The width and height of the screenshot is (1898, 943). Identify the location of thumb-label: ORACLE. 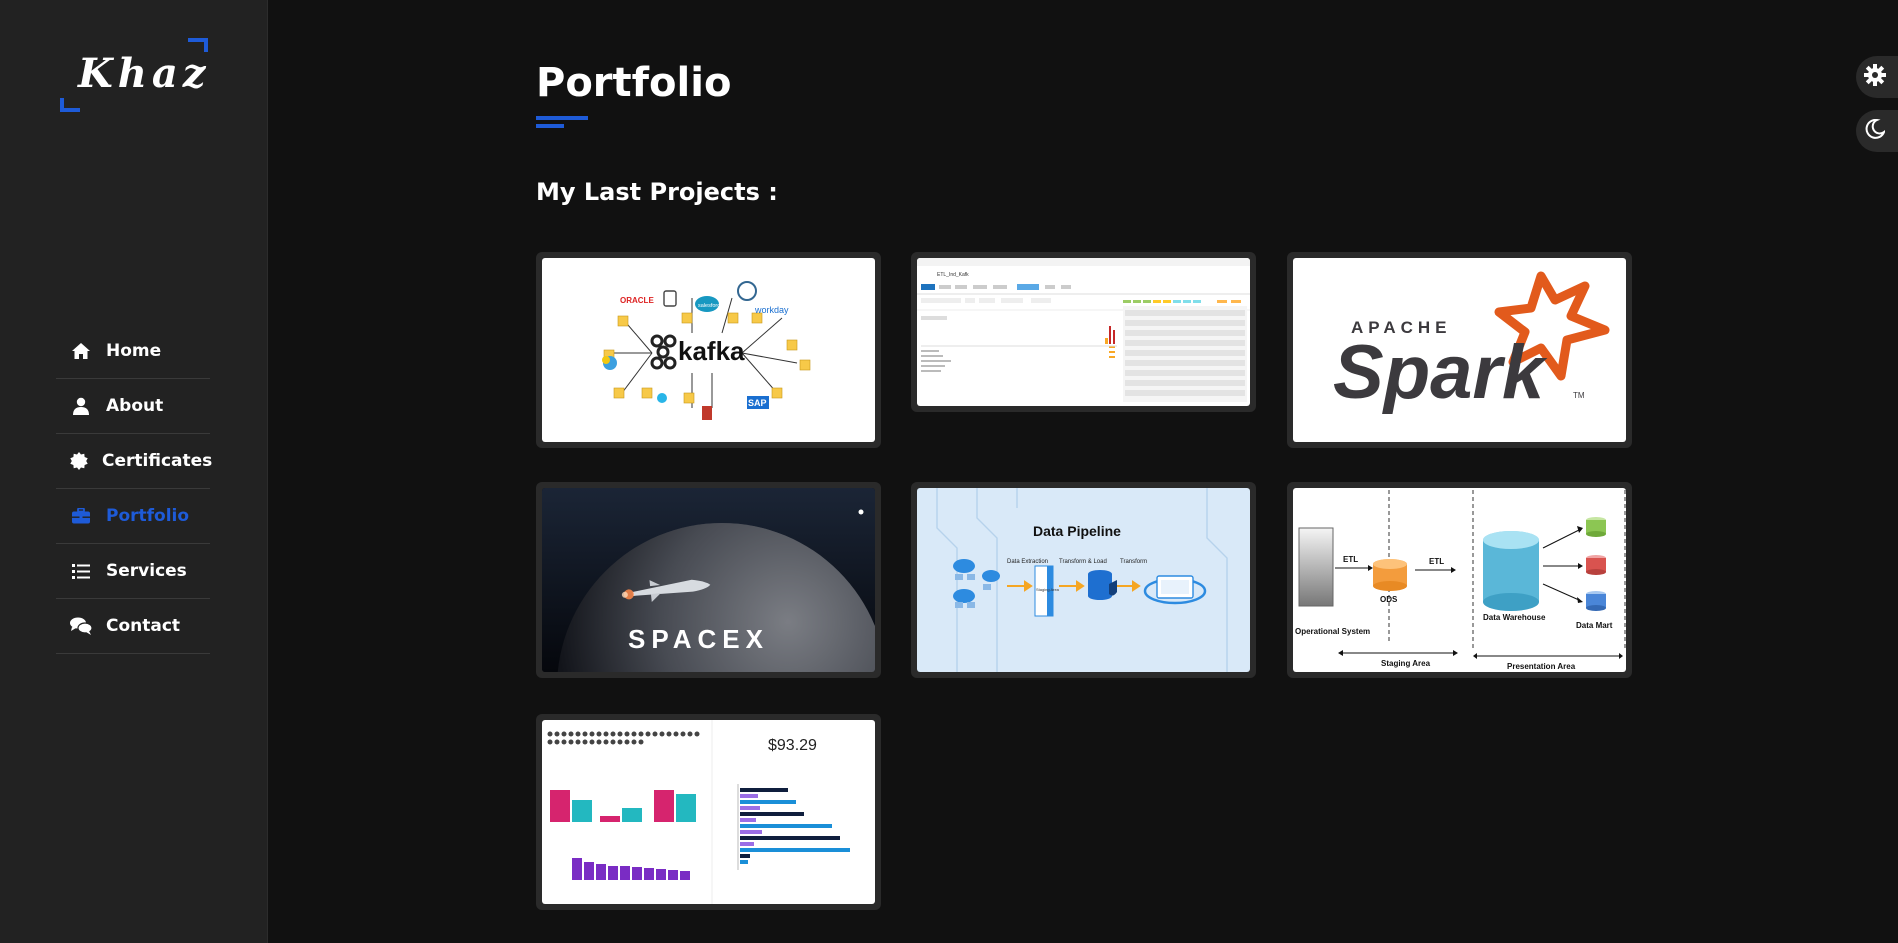
(637, 300).